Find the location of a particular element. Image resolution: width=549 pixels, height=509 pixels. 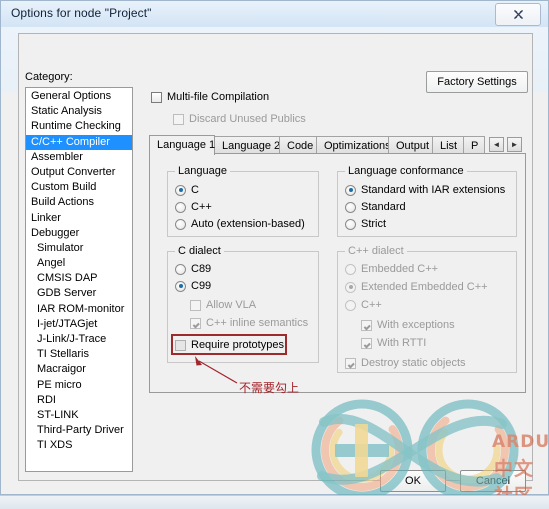

category-item-output-converter: Output Converter is located at coordinates (79, 172).